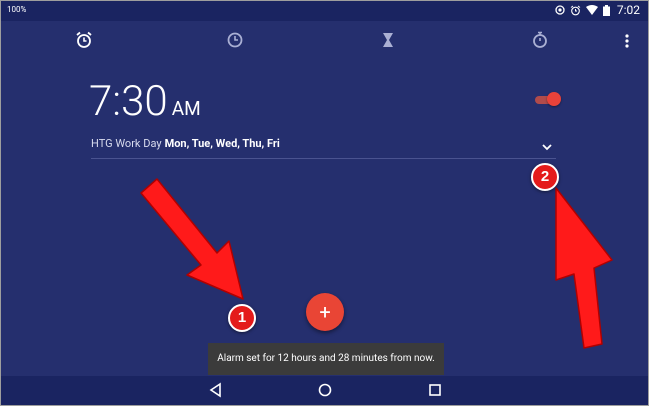 This screenshot has height=406, width=649. Describe the element at coordinates (323, 158) in the screenshot. I see `alarm-divider` at that location.